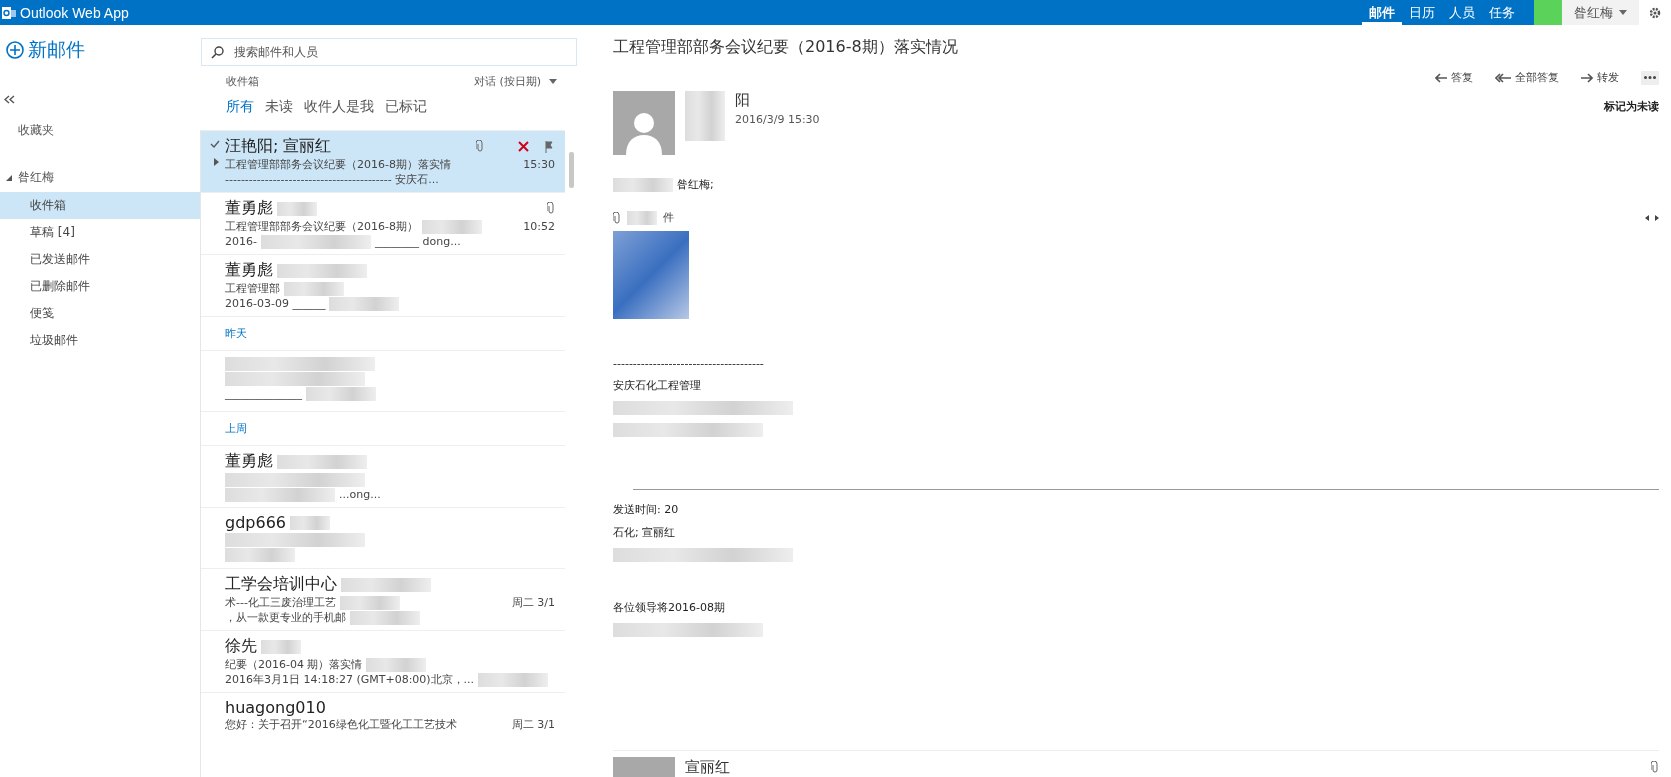  I want to click on user-menu: 昝红梅, so click(1600, 12).